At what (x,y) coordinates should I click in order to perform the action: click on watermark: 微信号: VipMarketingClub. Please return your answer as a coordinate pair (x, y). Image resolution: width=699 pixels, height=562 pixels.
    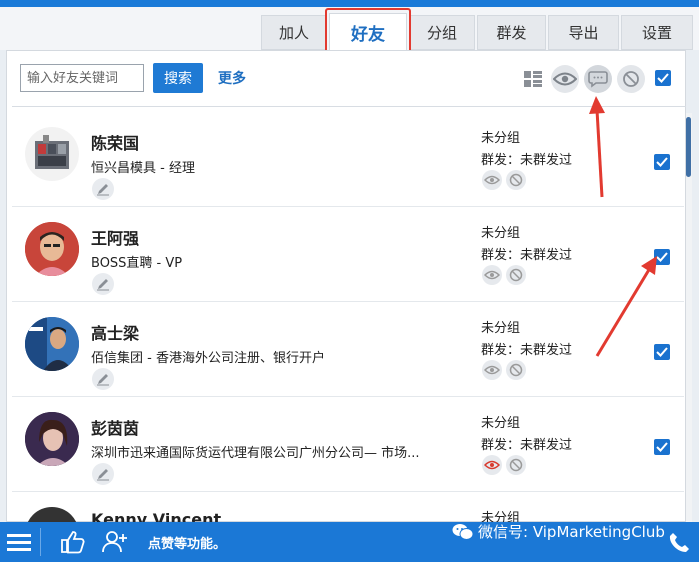
    Looking at the image, I should click on (558, 531).